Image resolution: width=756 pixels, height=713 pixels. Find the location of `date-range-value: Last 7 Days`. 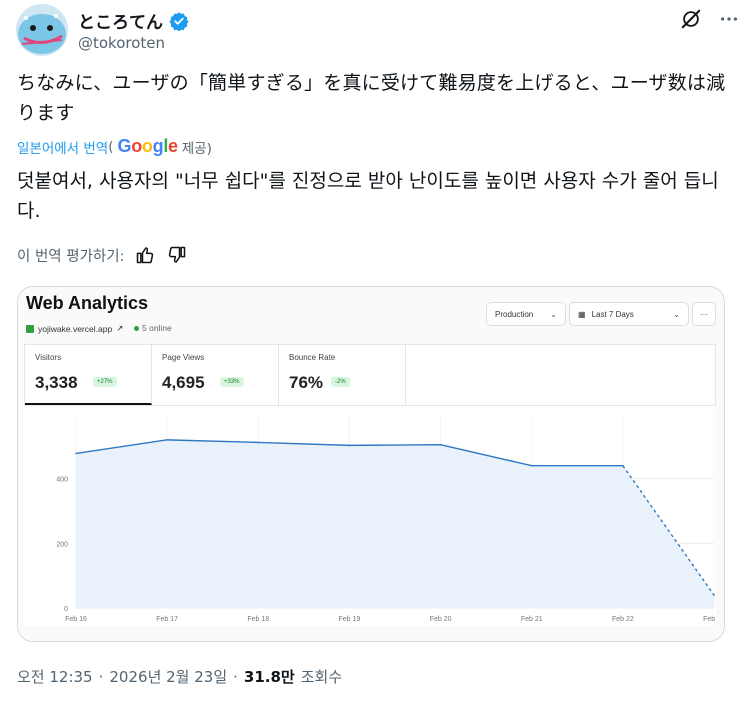

date-range-value: Last 7 Days is located at coordinates (612, 314).